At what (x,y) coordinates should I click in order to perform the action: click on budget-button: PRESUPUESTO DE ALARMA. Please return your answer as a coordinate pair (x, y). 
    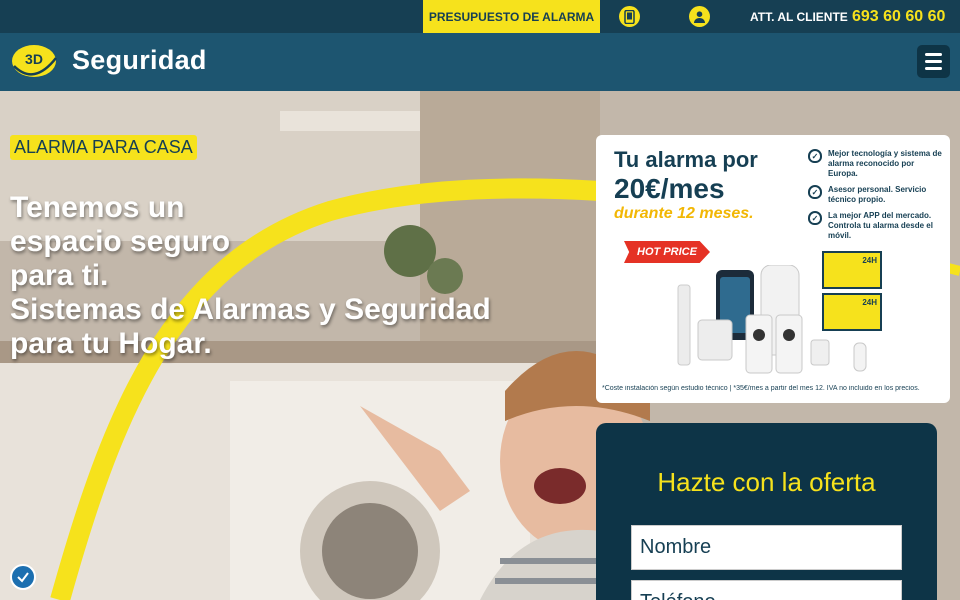
    Looking at the image, I should click on (511, 16).